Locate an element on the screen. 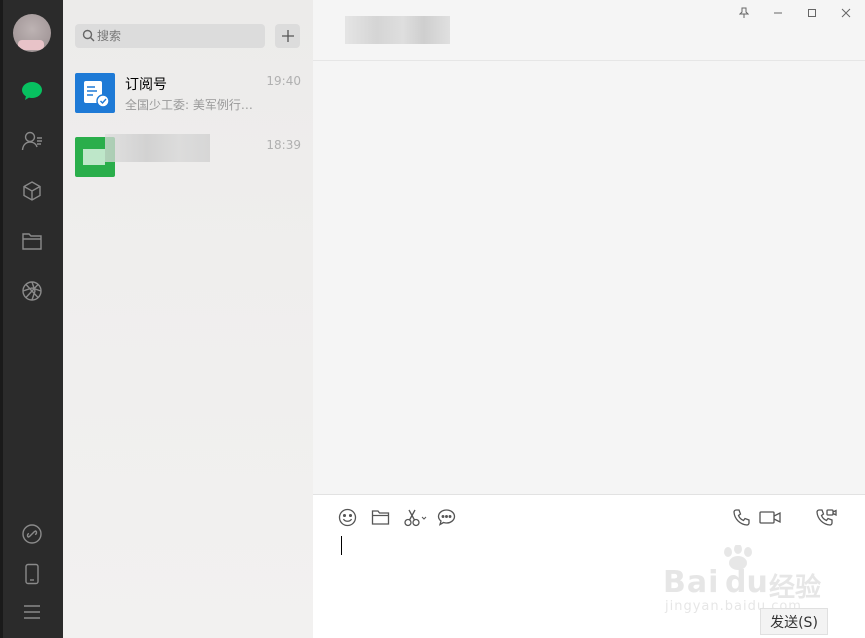  message-bubble-icon is located at coordinates (446, 517).